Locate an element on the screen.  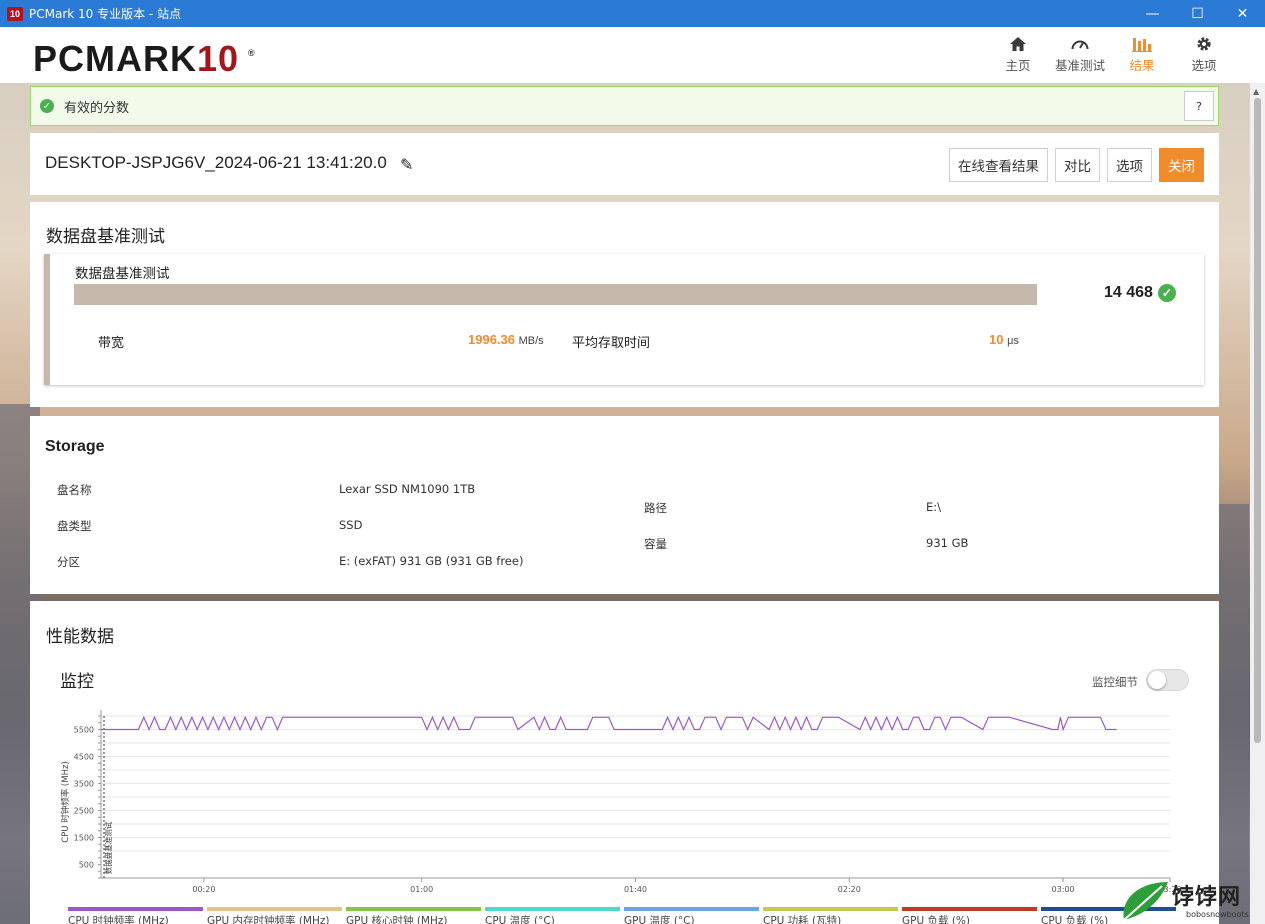
y-tick-label: 500 is located at coordinates (86, 865).